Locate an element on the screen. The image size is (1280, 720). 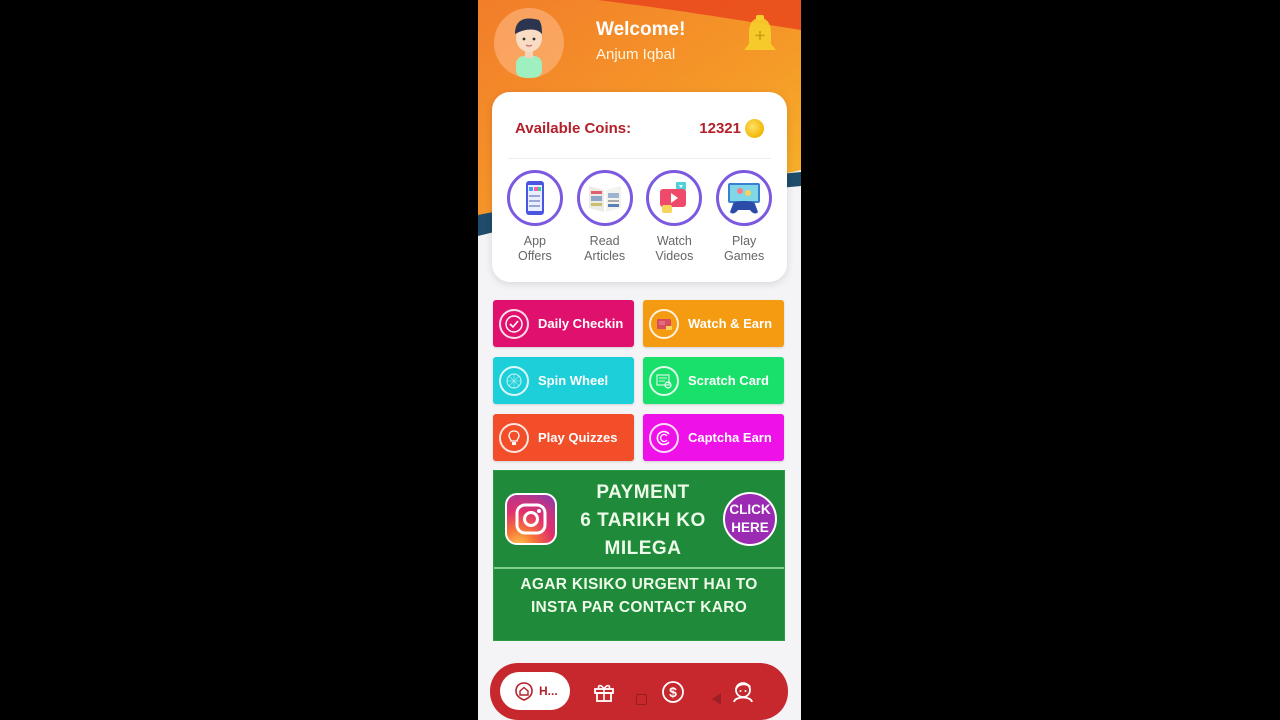
category-label: App is located at coordinates (534, 241).